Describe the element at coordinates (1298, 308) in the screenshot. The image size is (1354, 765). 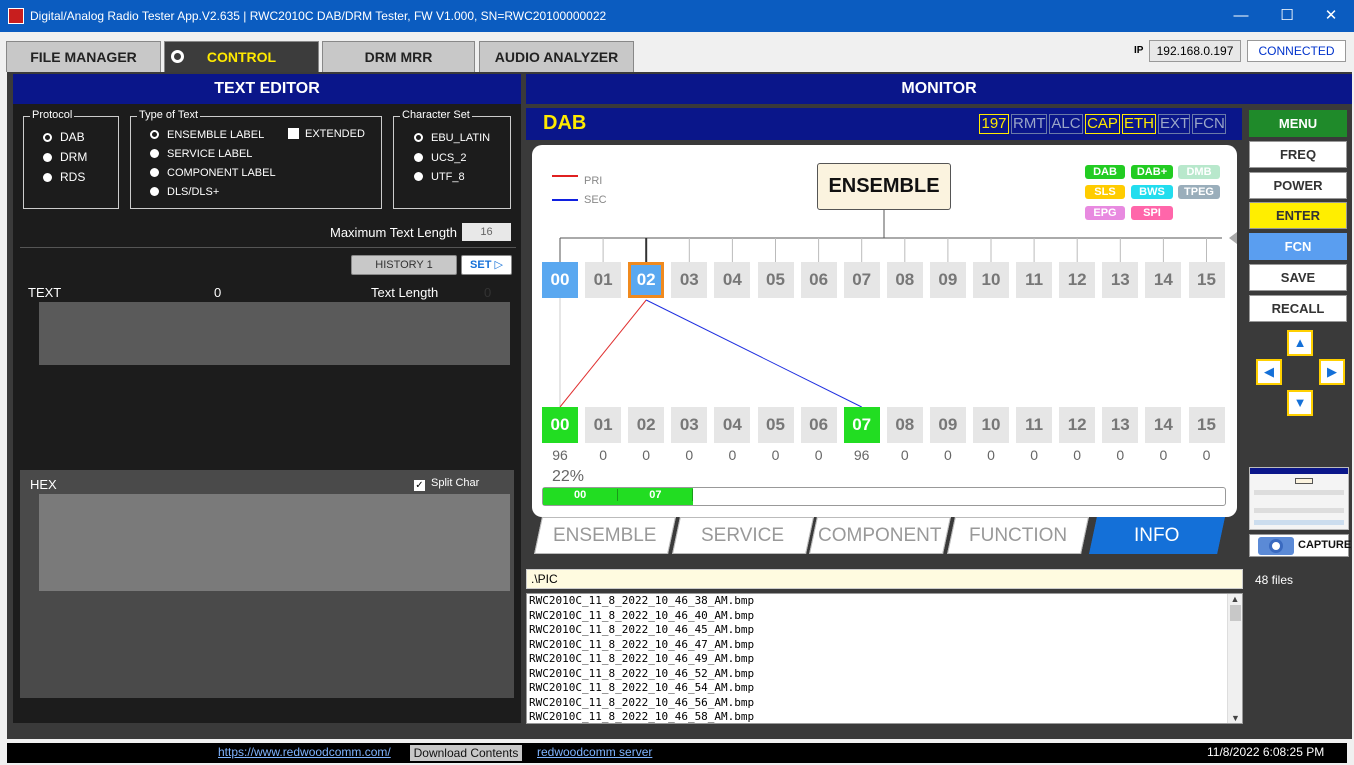
I see `recall-button: RECALL` at that location.